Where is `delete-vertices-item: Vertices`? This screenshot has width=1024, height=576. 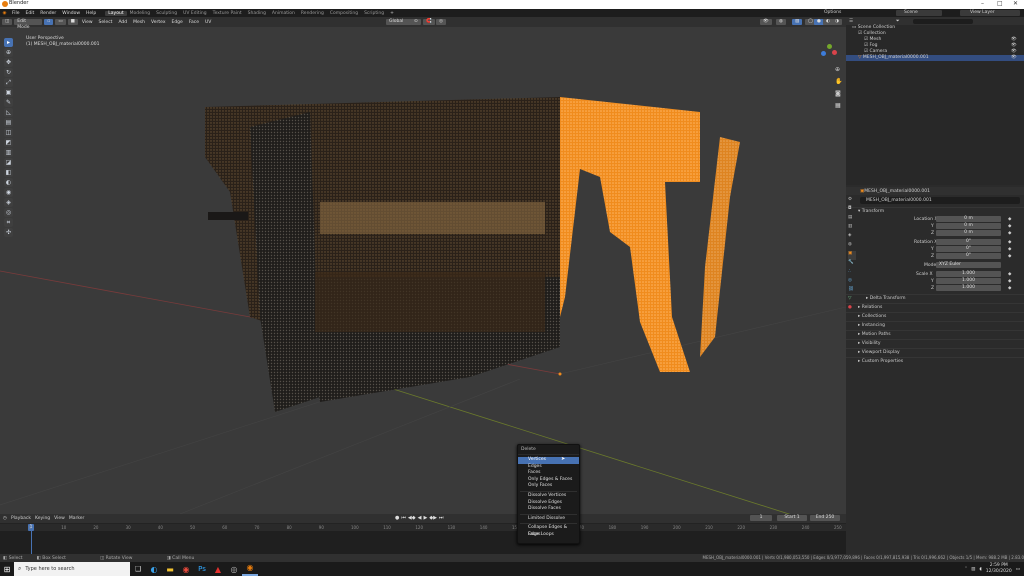 delete-vertices-item: Vertices is located at coordinates (548, 460).